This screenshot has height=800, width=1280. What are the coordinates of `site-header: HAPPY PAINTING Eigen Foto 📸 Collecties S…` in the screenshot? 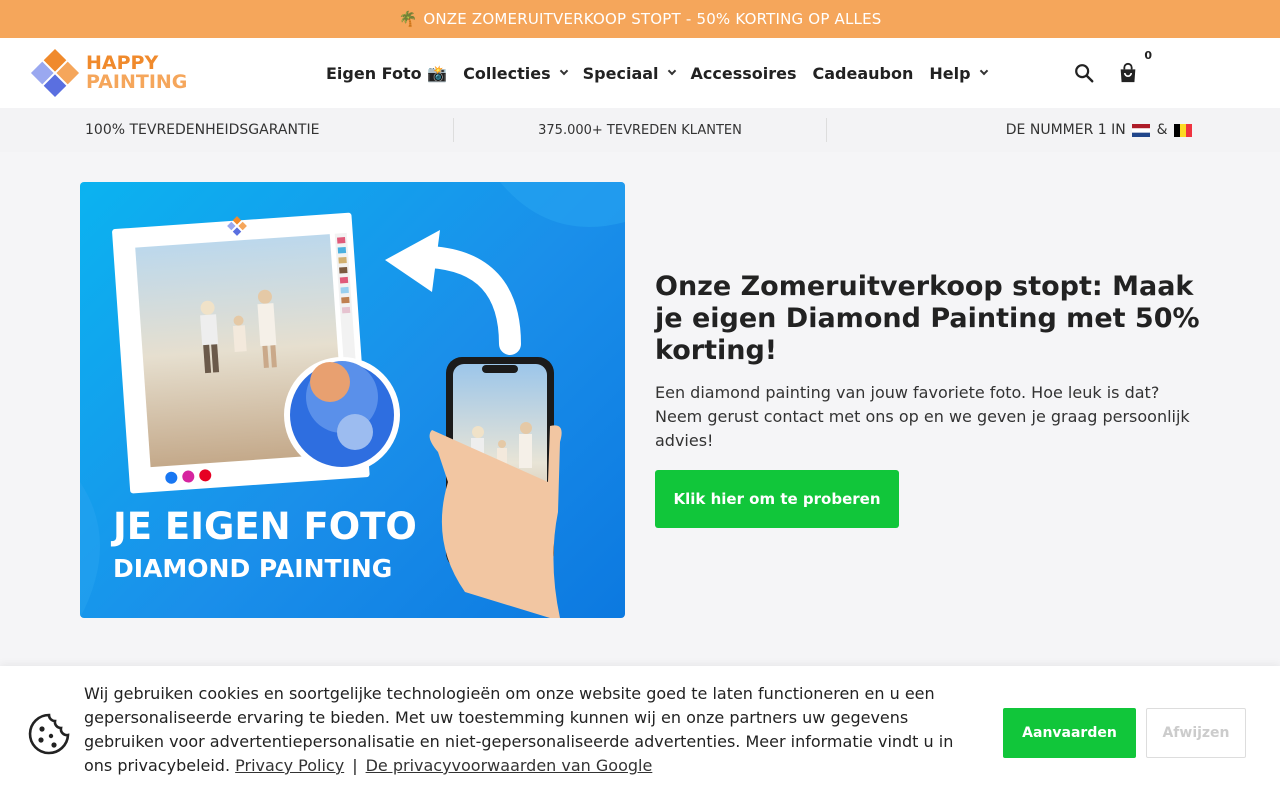 It's located at (640, 73).